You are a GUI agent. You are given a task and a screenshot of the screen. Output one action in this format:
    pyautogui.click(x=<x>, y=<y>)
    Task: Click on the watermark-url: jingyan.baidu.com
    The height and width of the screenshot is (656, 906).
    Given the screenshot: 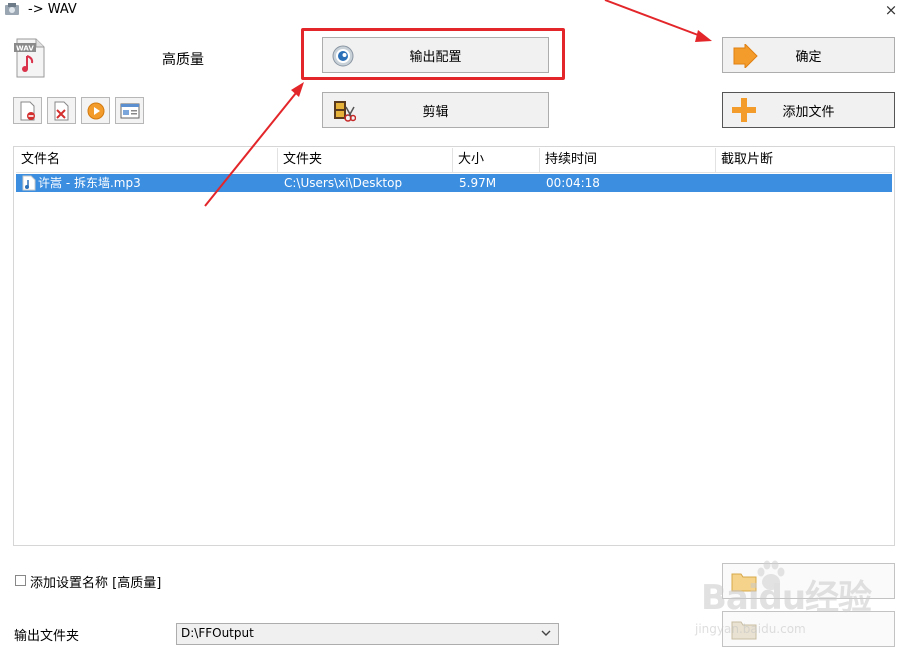 What is the action you would take?
    pyautogui.click(x=750, y=629)
    